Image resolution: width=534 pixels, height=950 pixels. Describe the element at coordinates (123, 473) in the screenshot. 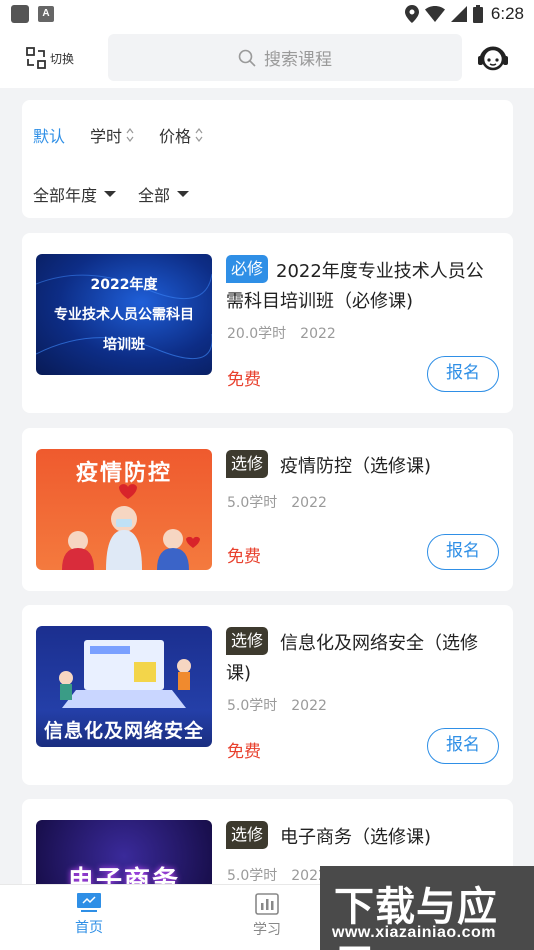

I see `thumbnail-title: 疫情防控` at that location.